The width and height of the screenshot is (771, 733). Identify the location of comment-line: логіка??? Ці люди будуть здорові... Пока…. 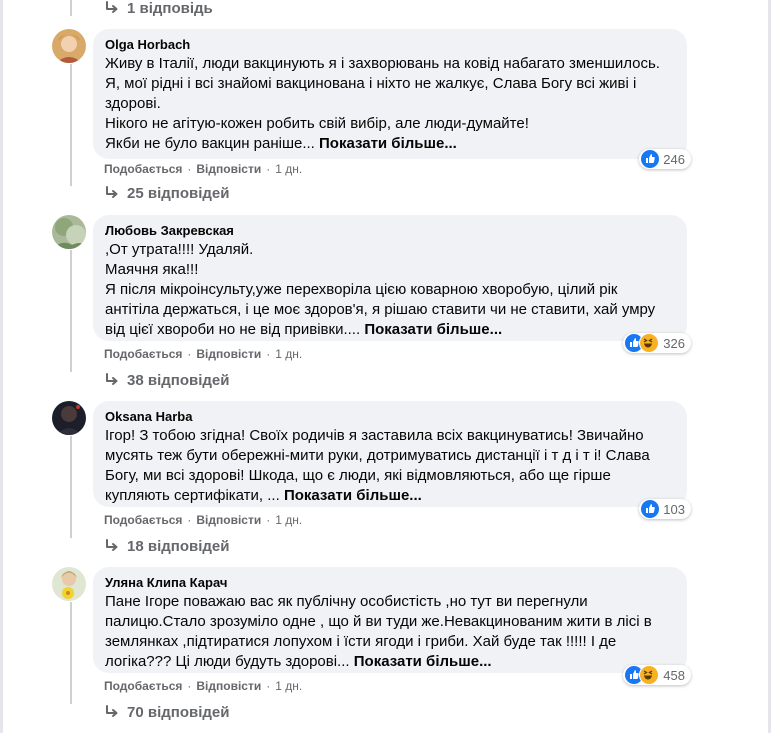
(390, 662).